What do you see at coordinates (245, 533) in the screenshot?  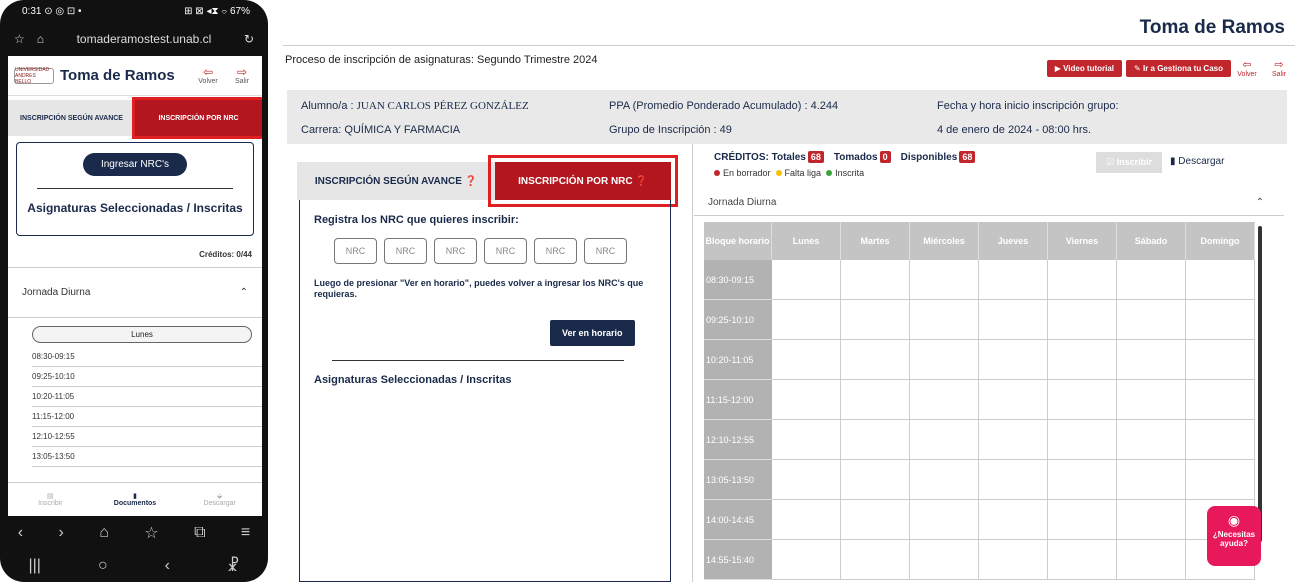 I see `menu-icon: ≡` at bounding box center [245, 533].